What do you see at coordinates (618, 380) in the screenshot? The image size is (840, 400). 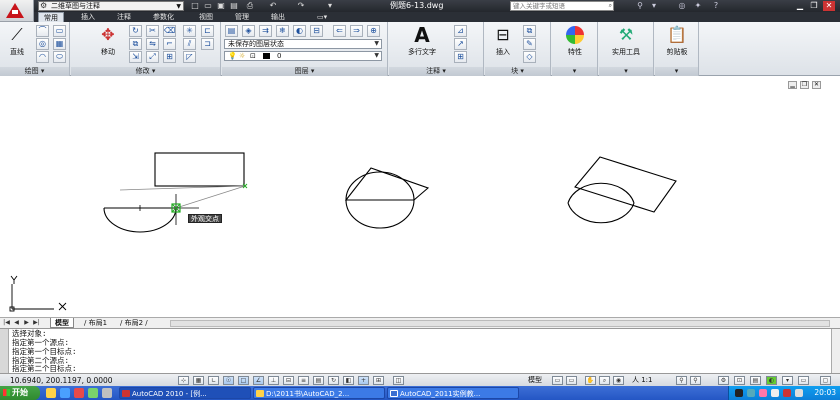 I see `steeringwheel-icon: ◉` at bounding box center [618, 380].